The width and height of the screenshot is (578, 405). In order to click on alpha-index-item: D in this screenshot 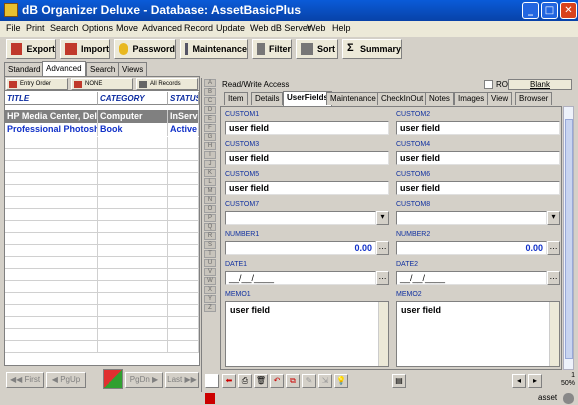, I will do `click(210, 110)`.